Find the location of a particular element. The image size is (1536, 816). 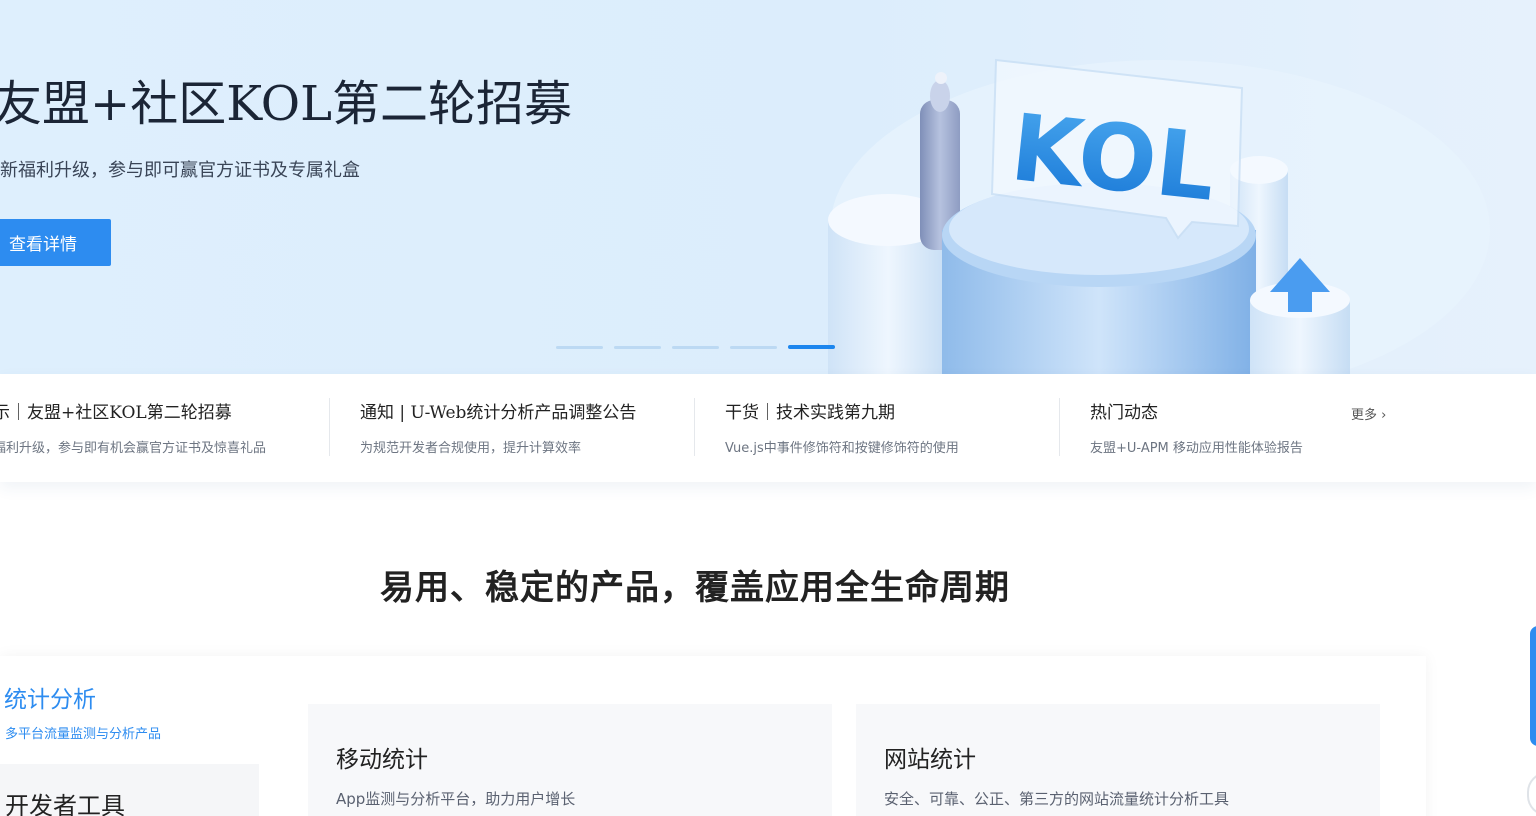

floating-consult-button is located at coordinates (1533, 686).